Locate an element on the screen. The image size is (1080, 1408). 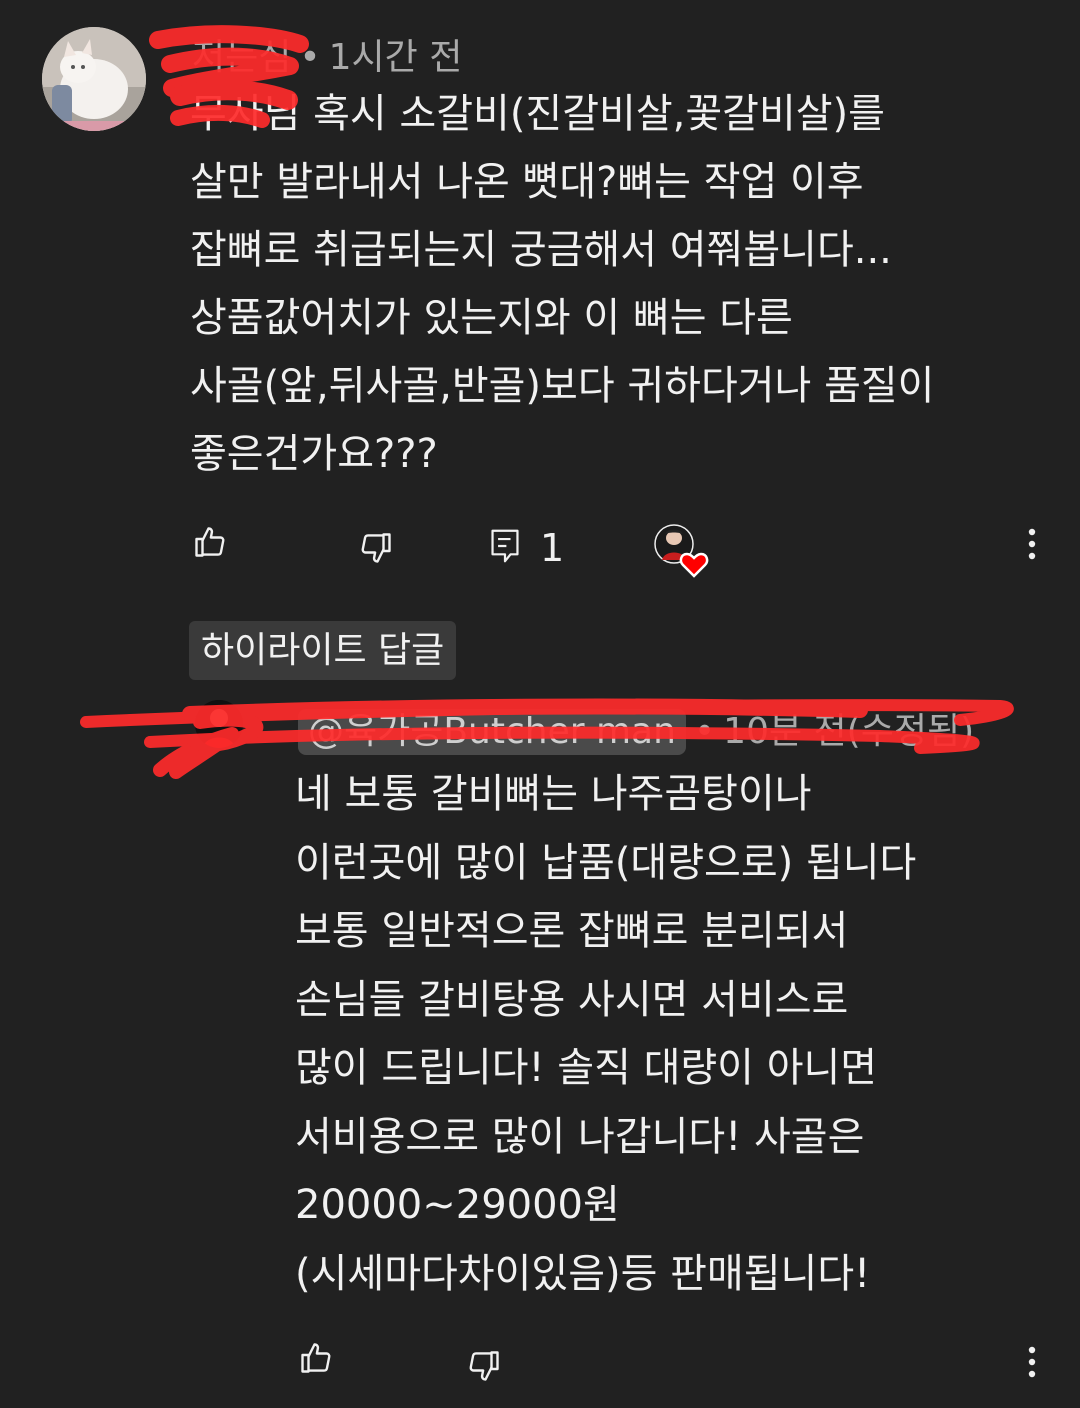
comment-time: 1시간 전 is located at coordinates (395, 57).